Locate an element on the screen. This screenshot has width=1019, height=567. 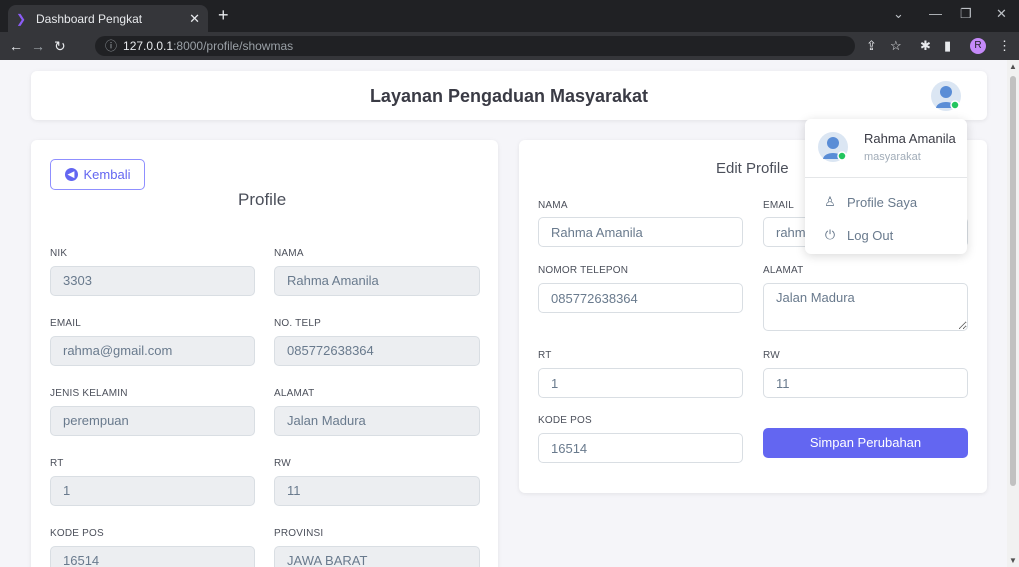
side-panel-icon: ▮ is located at coordinates (947, 46).